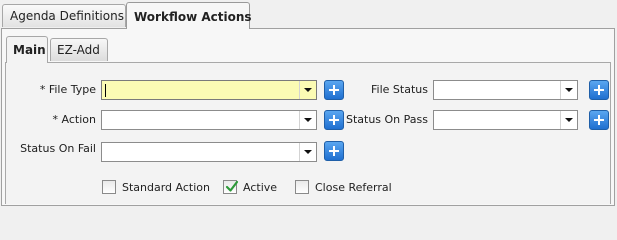 The height and width of the screenshot is (240, 617). What do you see at coordinates (105, 90) in the screenshot?
I see `text-cursor` at bounding box center [105, 90].